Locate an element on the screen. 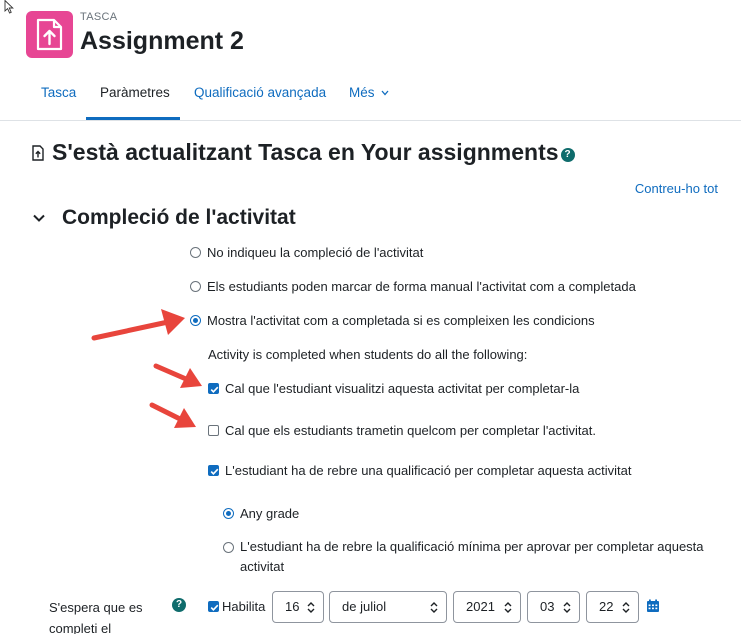 This screenshot has height=634, width=741. hour-select: 03 is located at coordinates (553, 607).